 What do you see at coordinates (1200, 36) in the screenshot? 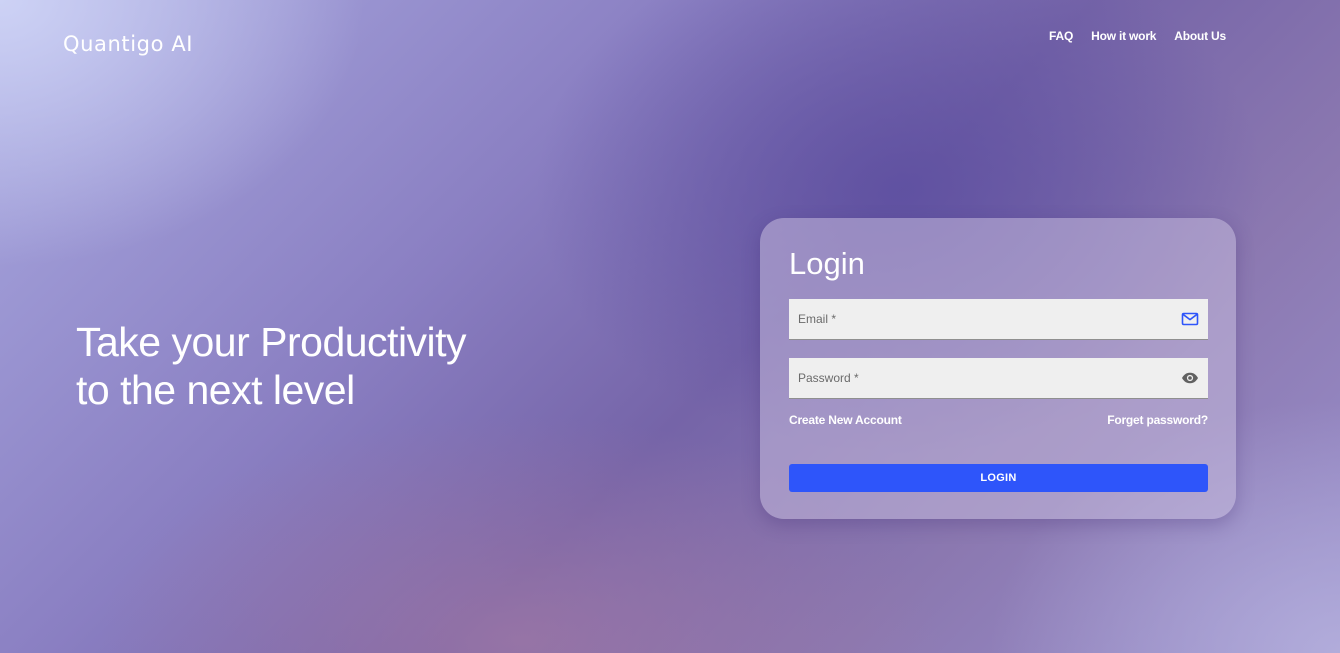
I see `nav-link-about-us: About Us` at bounding box center [1200, 36].